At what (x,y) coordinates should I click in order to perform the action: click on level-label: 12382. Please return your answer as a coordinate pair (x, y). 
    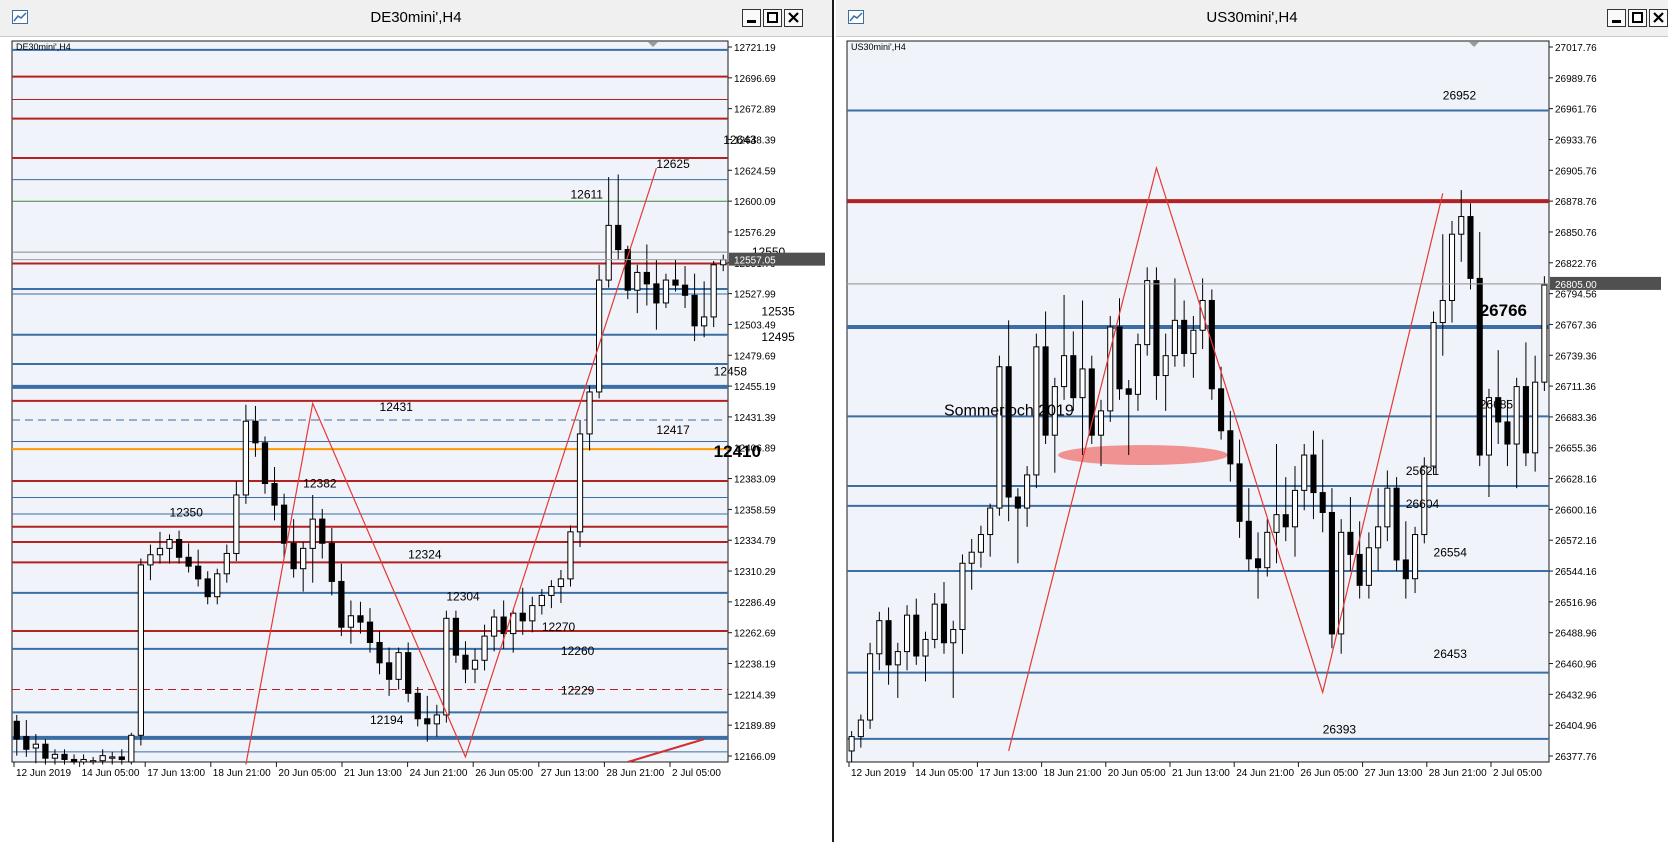
    Looking at the image, I should click on (320, 483).